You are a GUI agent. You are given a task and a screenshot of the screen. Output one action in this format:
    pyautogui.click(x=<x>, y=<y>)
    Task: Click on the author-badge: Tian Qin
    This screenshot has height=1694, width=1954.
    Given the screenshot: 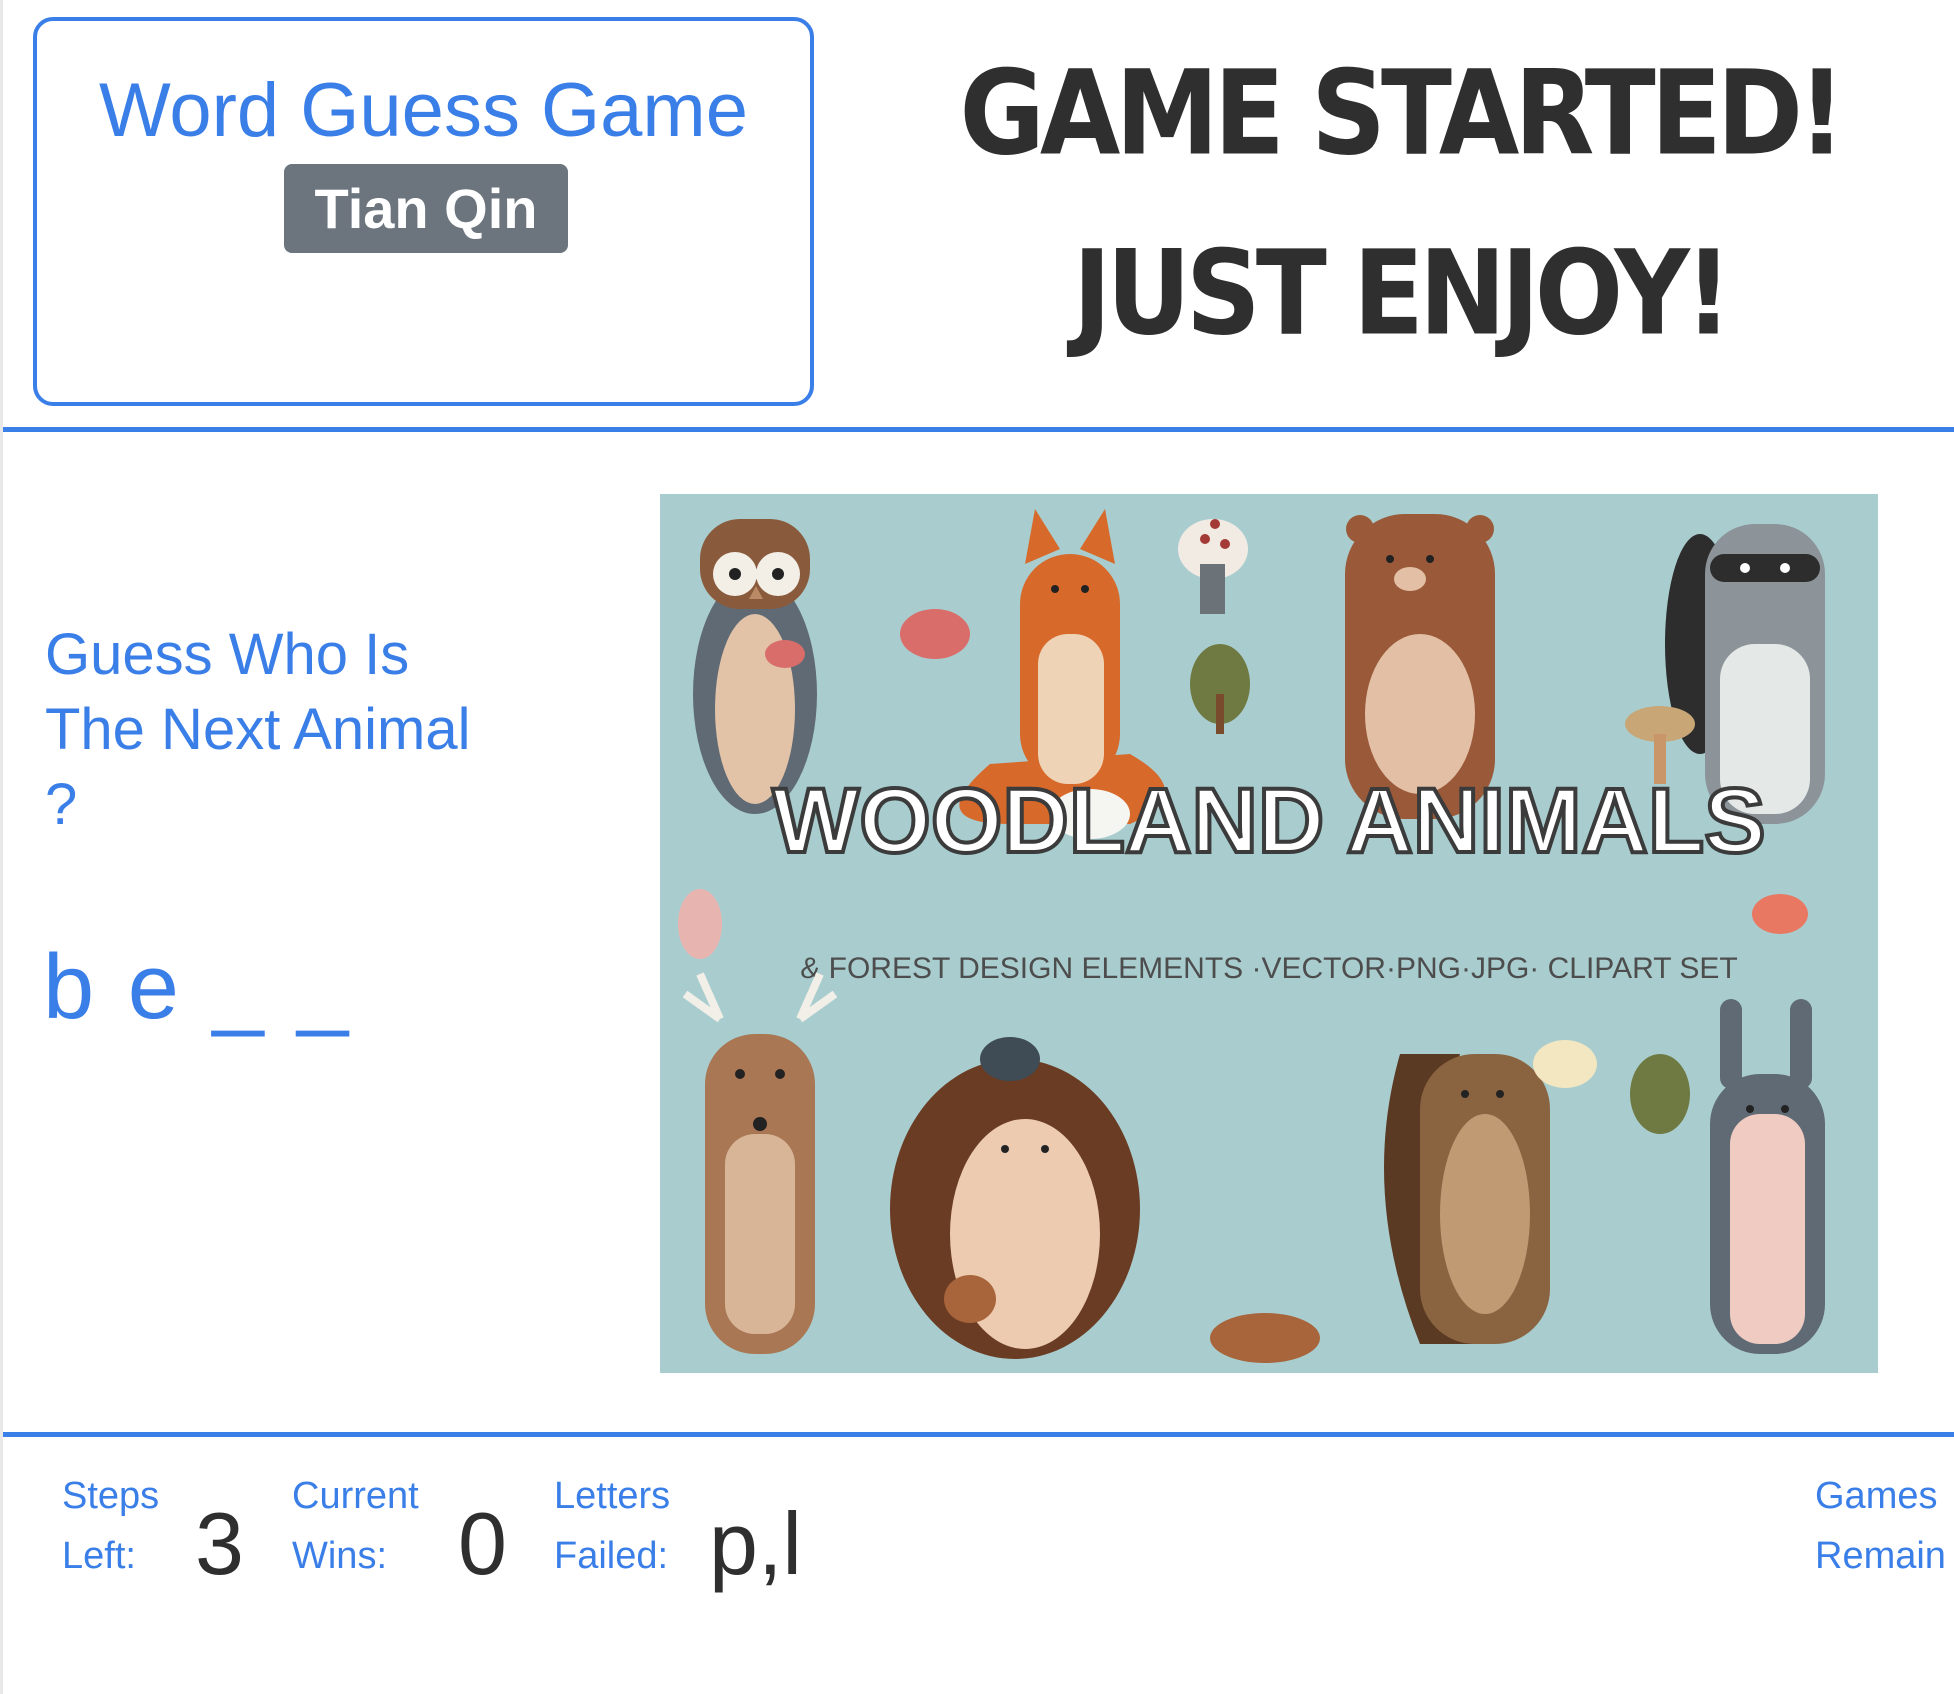 What is the action you would take?
    pyautogui.click(x=426, y=208)
    